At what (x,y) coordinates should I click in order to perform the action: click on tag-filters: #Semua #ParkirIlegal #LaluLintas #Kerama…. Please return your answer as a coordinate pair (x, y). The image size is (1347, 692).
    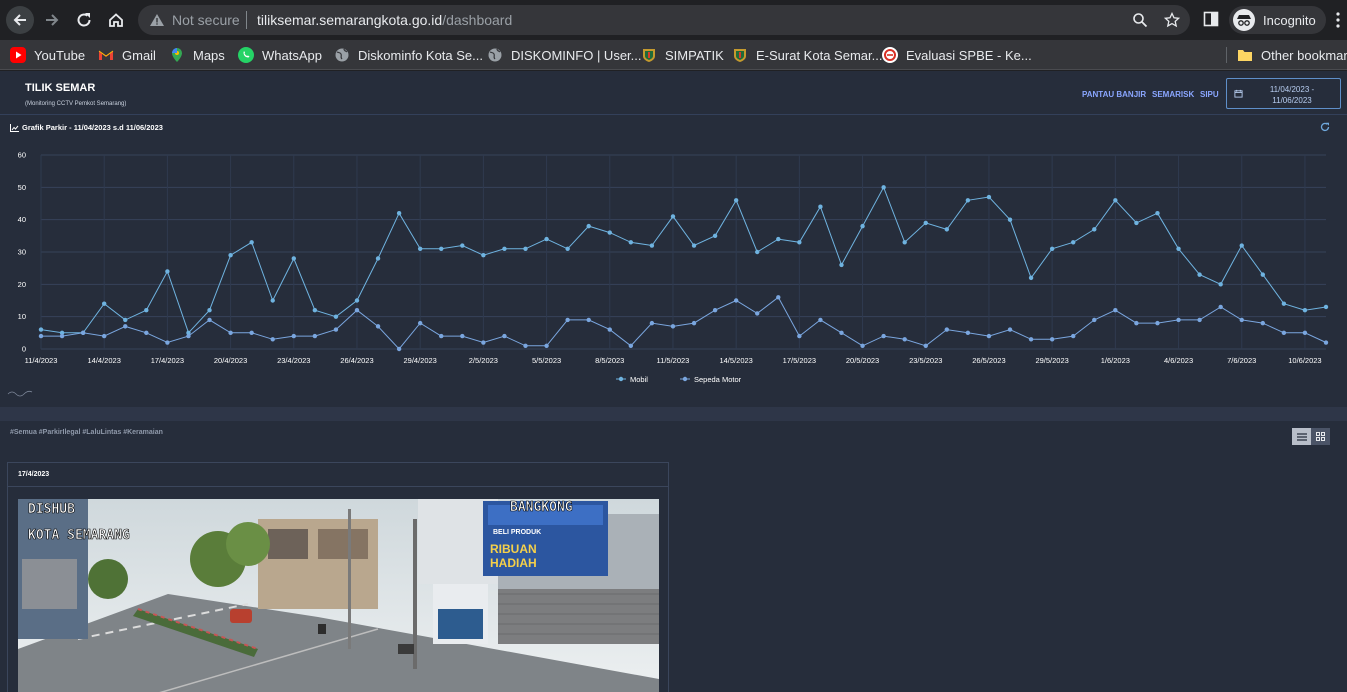
    Looking at the image, I should click on (86, 432).